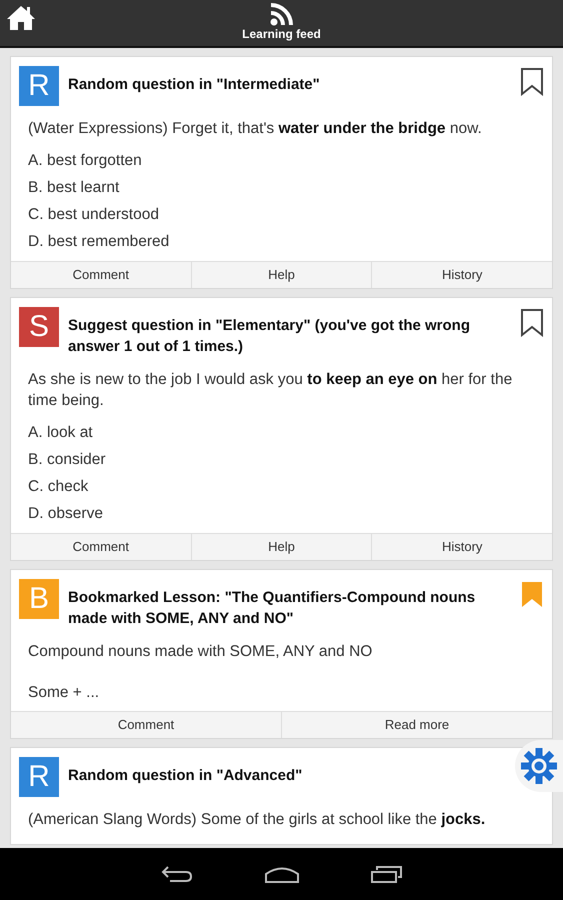 The height and width of the screenshot is (900, 563). What do you see at coordinates (285, 486) in the screenshot?
I see `answer-option: C. check` at bounding box center [285, 486].